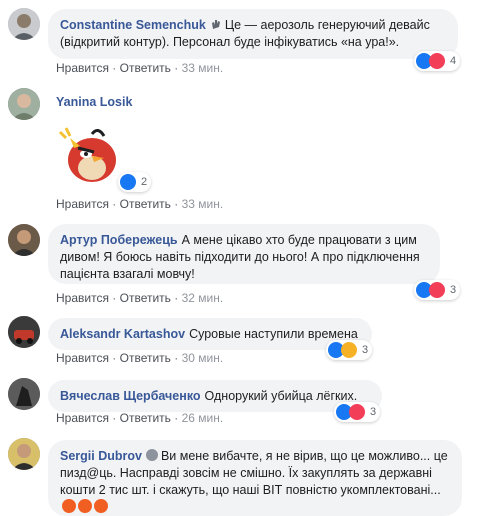 Image resolution: width=488 pixels, height=516 pixels. Describe the element at coordinates (151, 455) in the screenshot. I see `verified-badge-icon` at that location.